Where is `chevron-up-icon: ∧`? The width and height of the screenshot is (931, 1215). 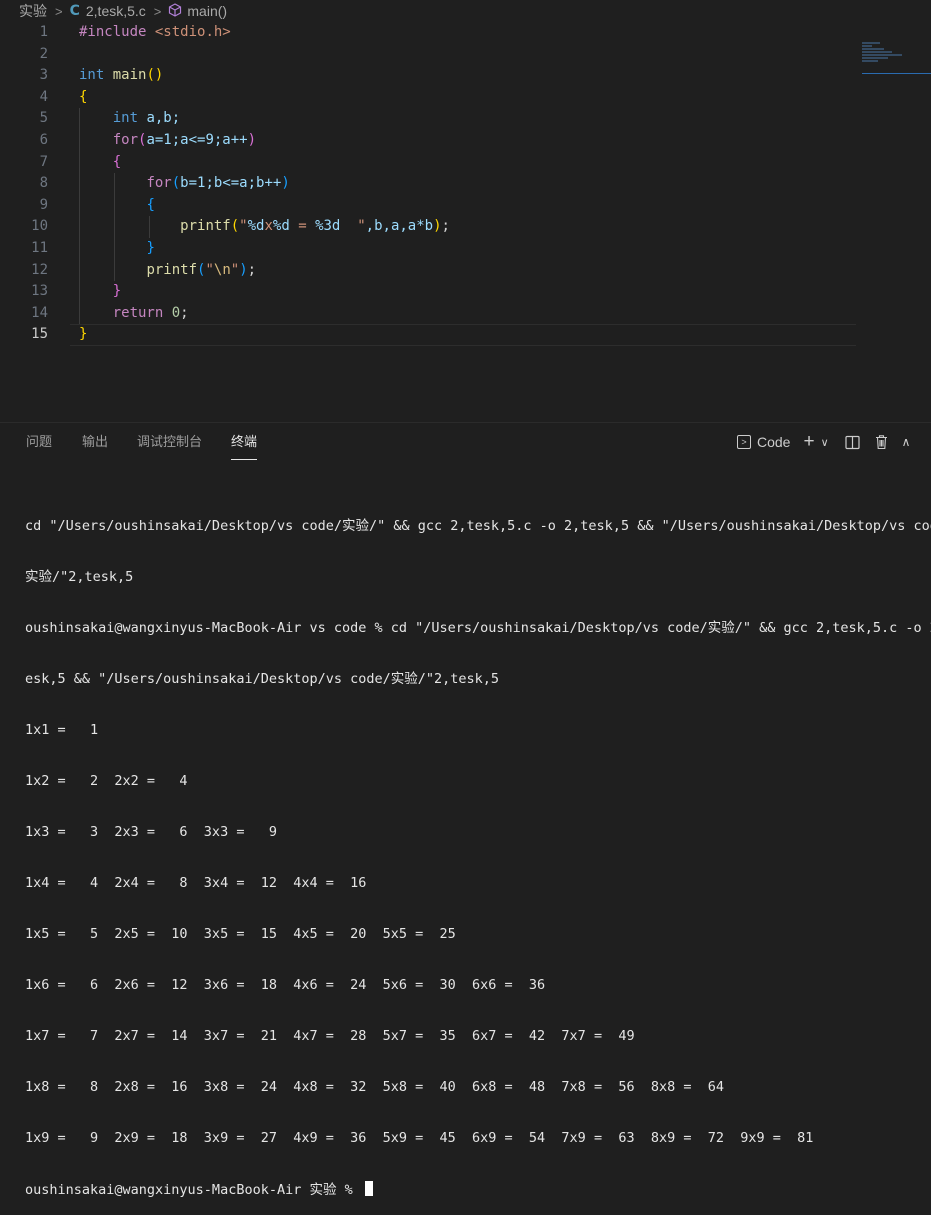 chevron-up-icon: ∧ is located at coordinates (906, 442).